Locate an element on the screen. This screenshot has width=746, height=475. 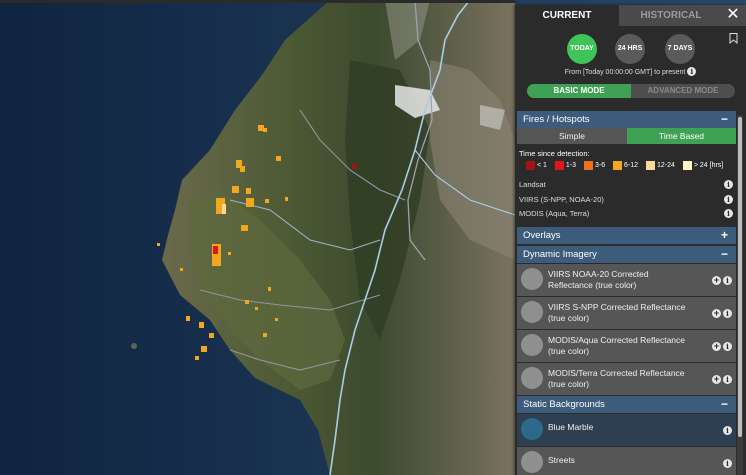
source-landsat: Landsat i is located at coordinates (626, 184).